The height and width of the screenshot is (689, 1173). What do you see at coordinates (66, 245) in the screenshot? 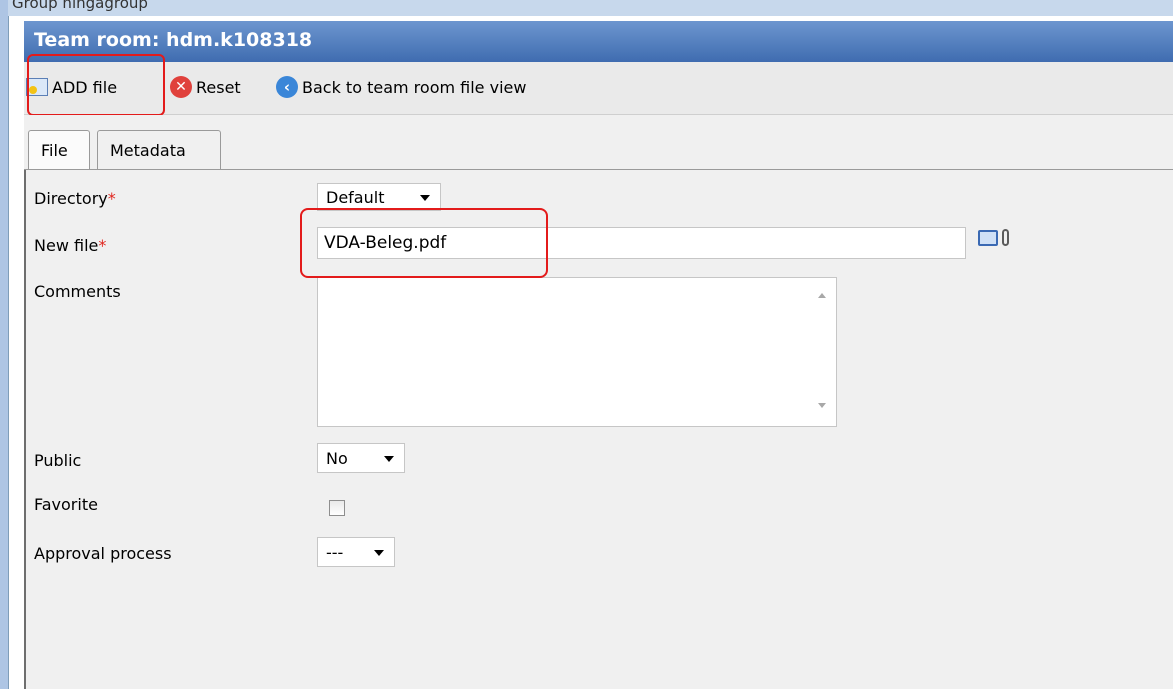
I see `new-file-label-text: New file` at bounding box center [66, 245].